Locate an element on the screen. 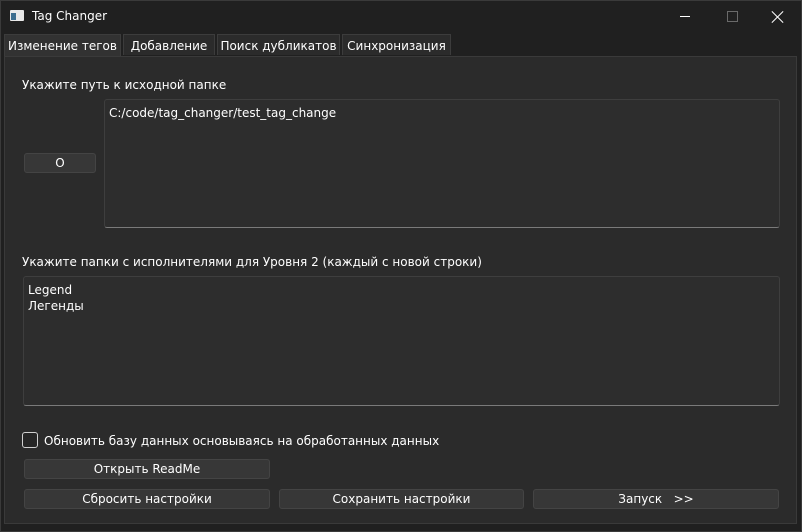 The image size is (802, 532). title-bar: Tag Changer is located at coordinates (401, 16).